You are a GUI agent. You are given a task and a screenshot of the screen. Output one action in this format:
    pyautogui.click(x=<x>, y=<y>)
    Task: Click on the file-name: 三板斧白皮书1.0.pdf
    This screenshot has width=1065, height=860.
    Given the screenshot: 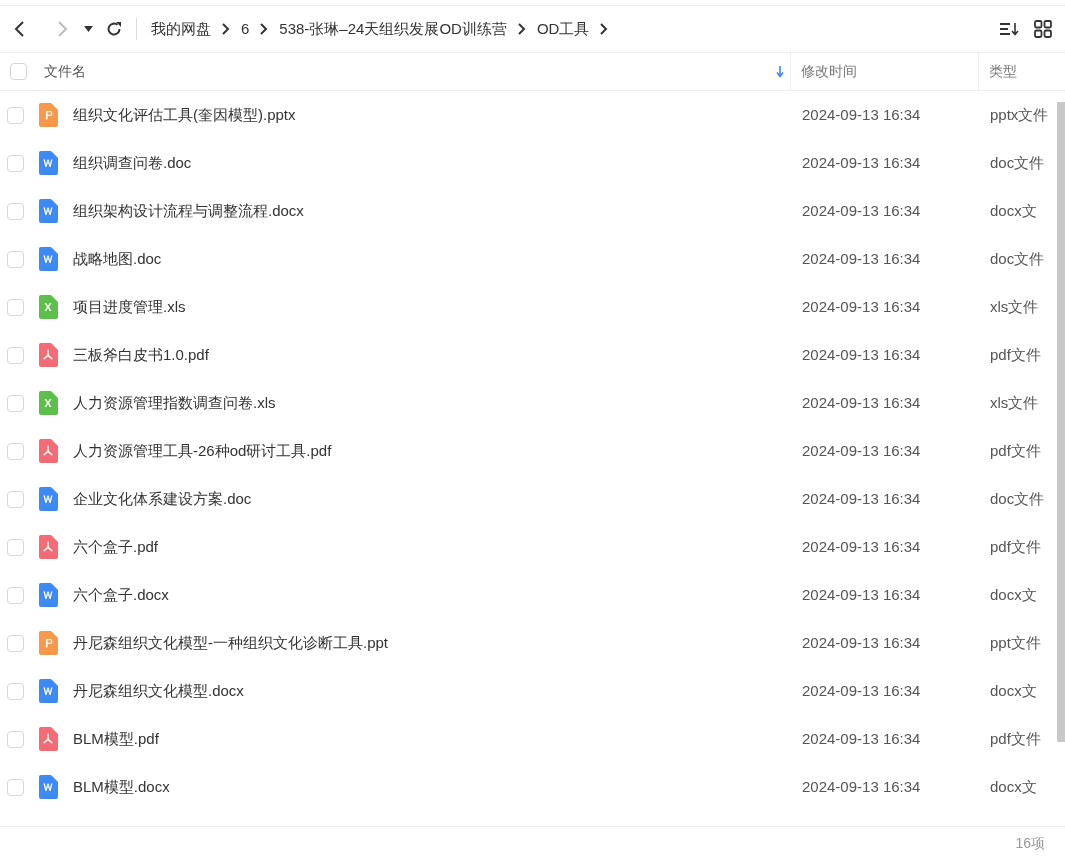 What is the action you would take?
    pyautogui.click(x=141, y=355)
    